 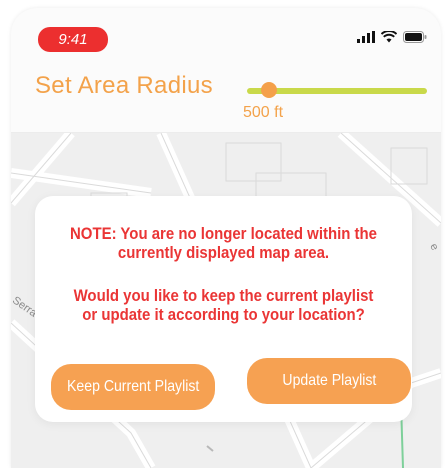 I want to click on status-bar: 9:41, so click(x=226, y=33).